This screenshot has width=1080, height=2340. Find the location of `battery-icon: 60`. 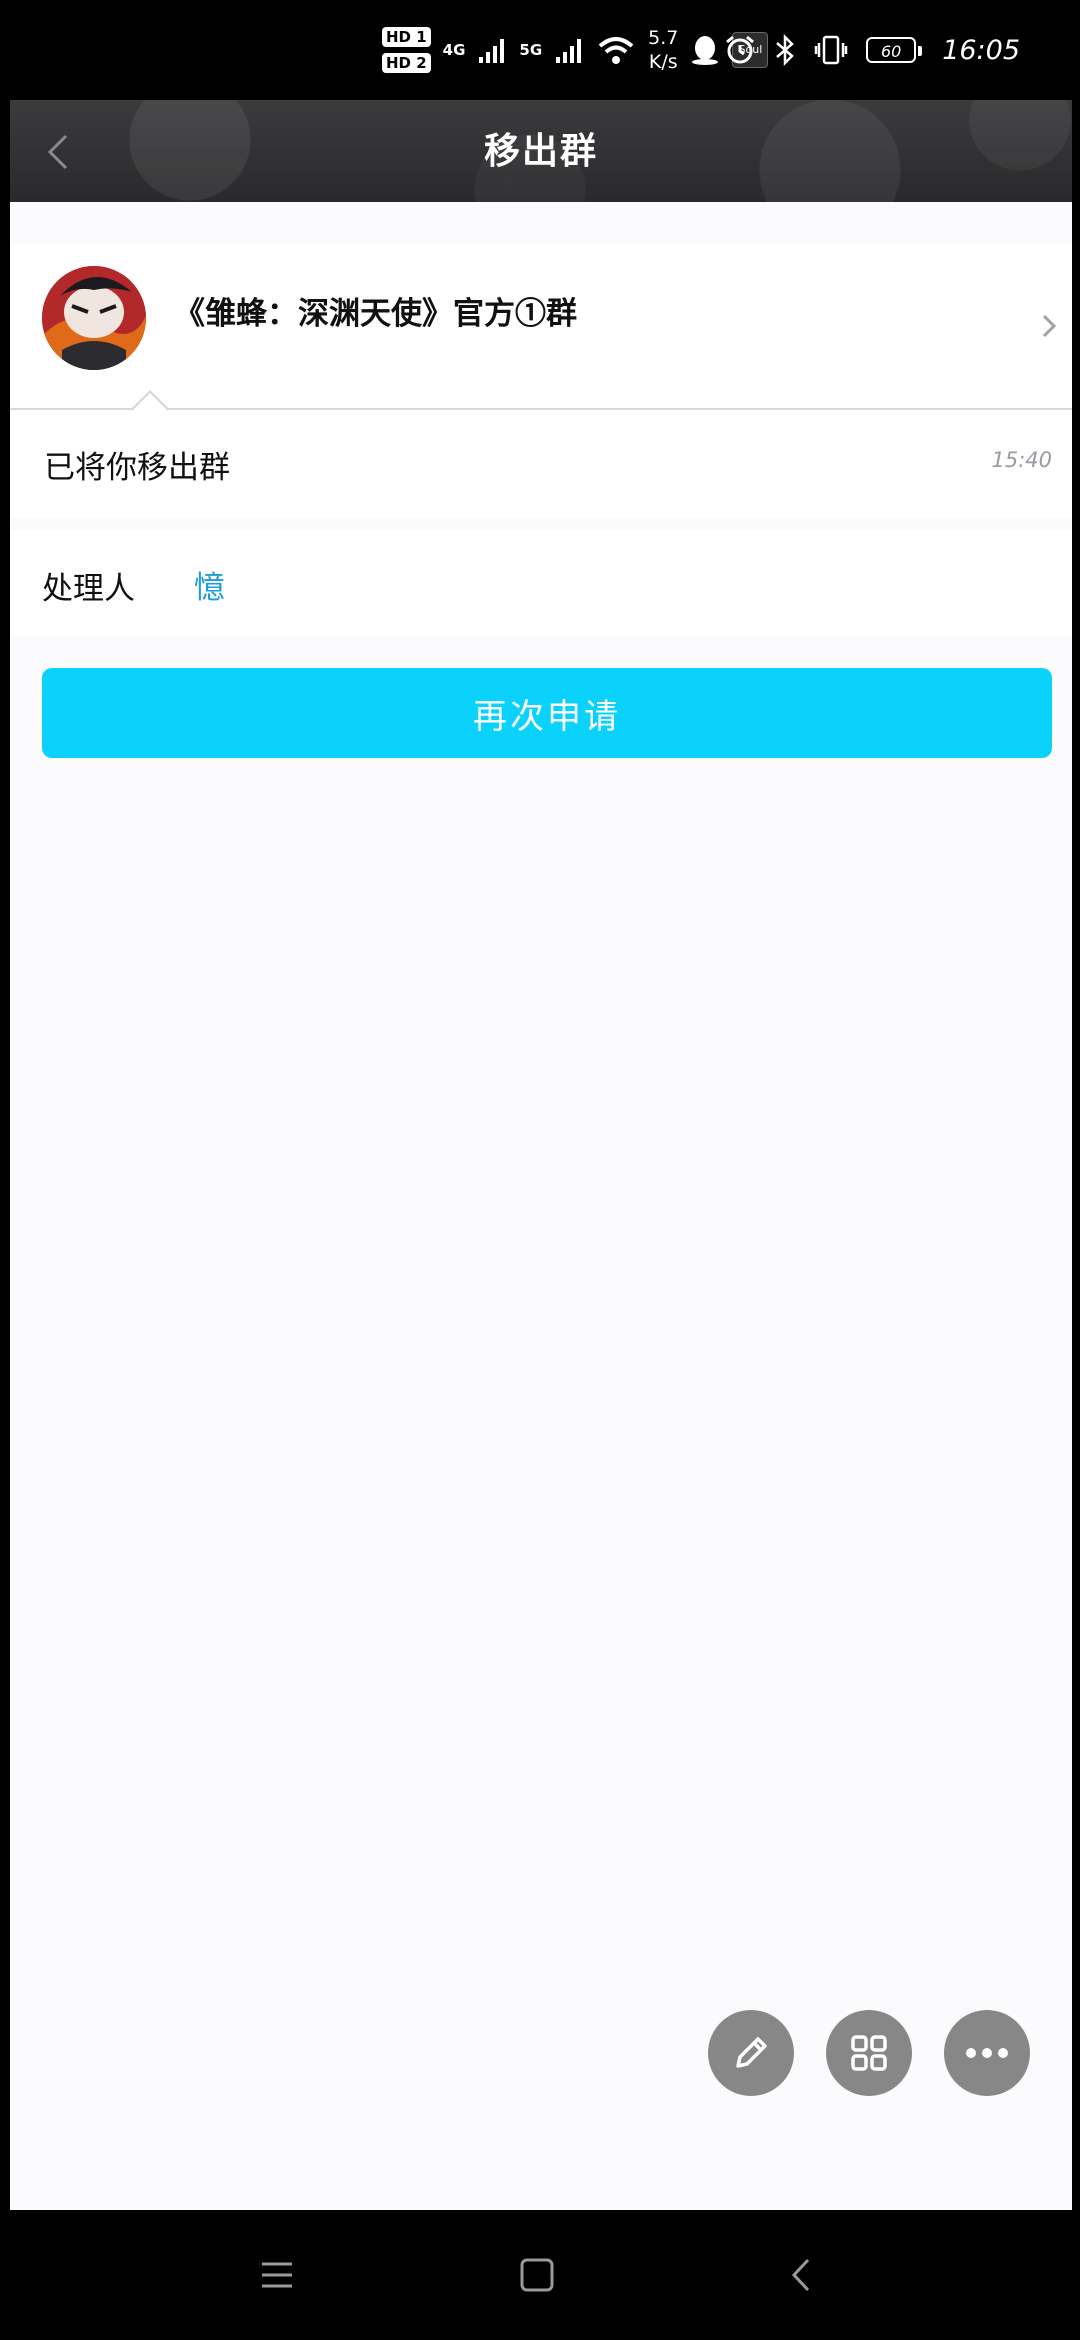

battery-icon: 60 is located at coordinates (894, 50).